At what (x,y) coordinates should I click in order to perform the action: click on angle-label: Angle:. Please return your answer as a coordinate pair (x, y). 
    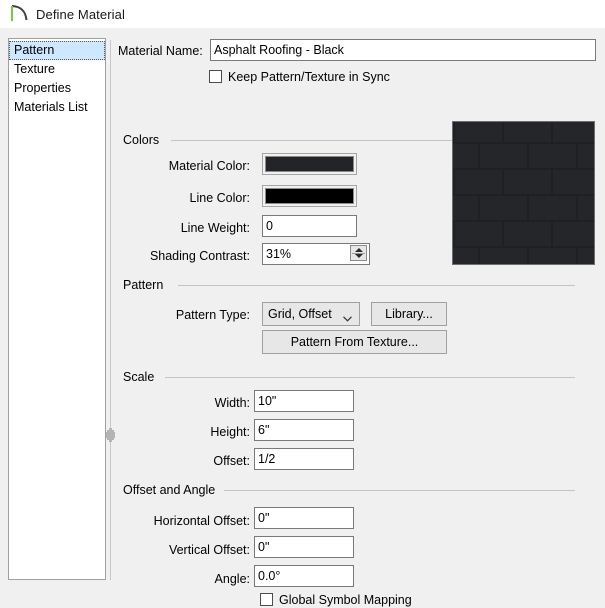
    Looking at the image, I should click on (232, 579).